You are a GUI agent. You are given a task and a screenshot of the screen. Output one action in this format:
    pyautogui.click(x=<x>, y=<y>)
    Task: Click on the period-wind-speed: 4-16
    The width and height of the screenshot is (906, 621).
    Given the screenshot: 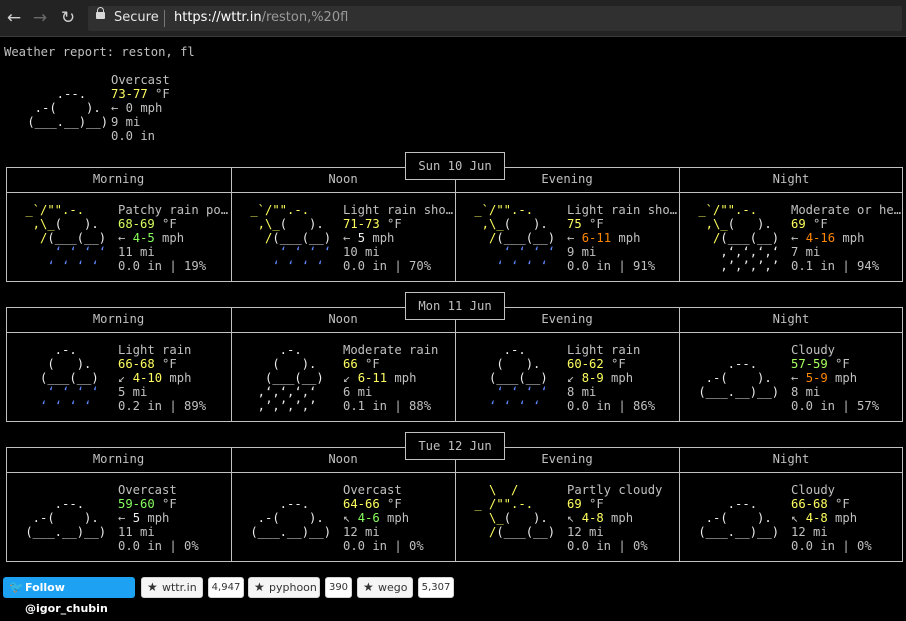 What is the action you would take?
    pyautogui.click(x=820, y=238)
    